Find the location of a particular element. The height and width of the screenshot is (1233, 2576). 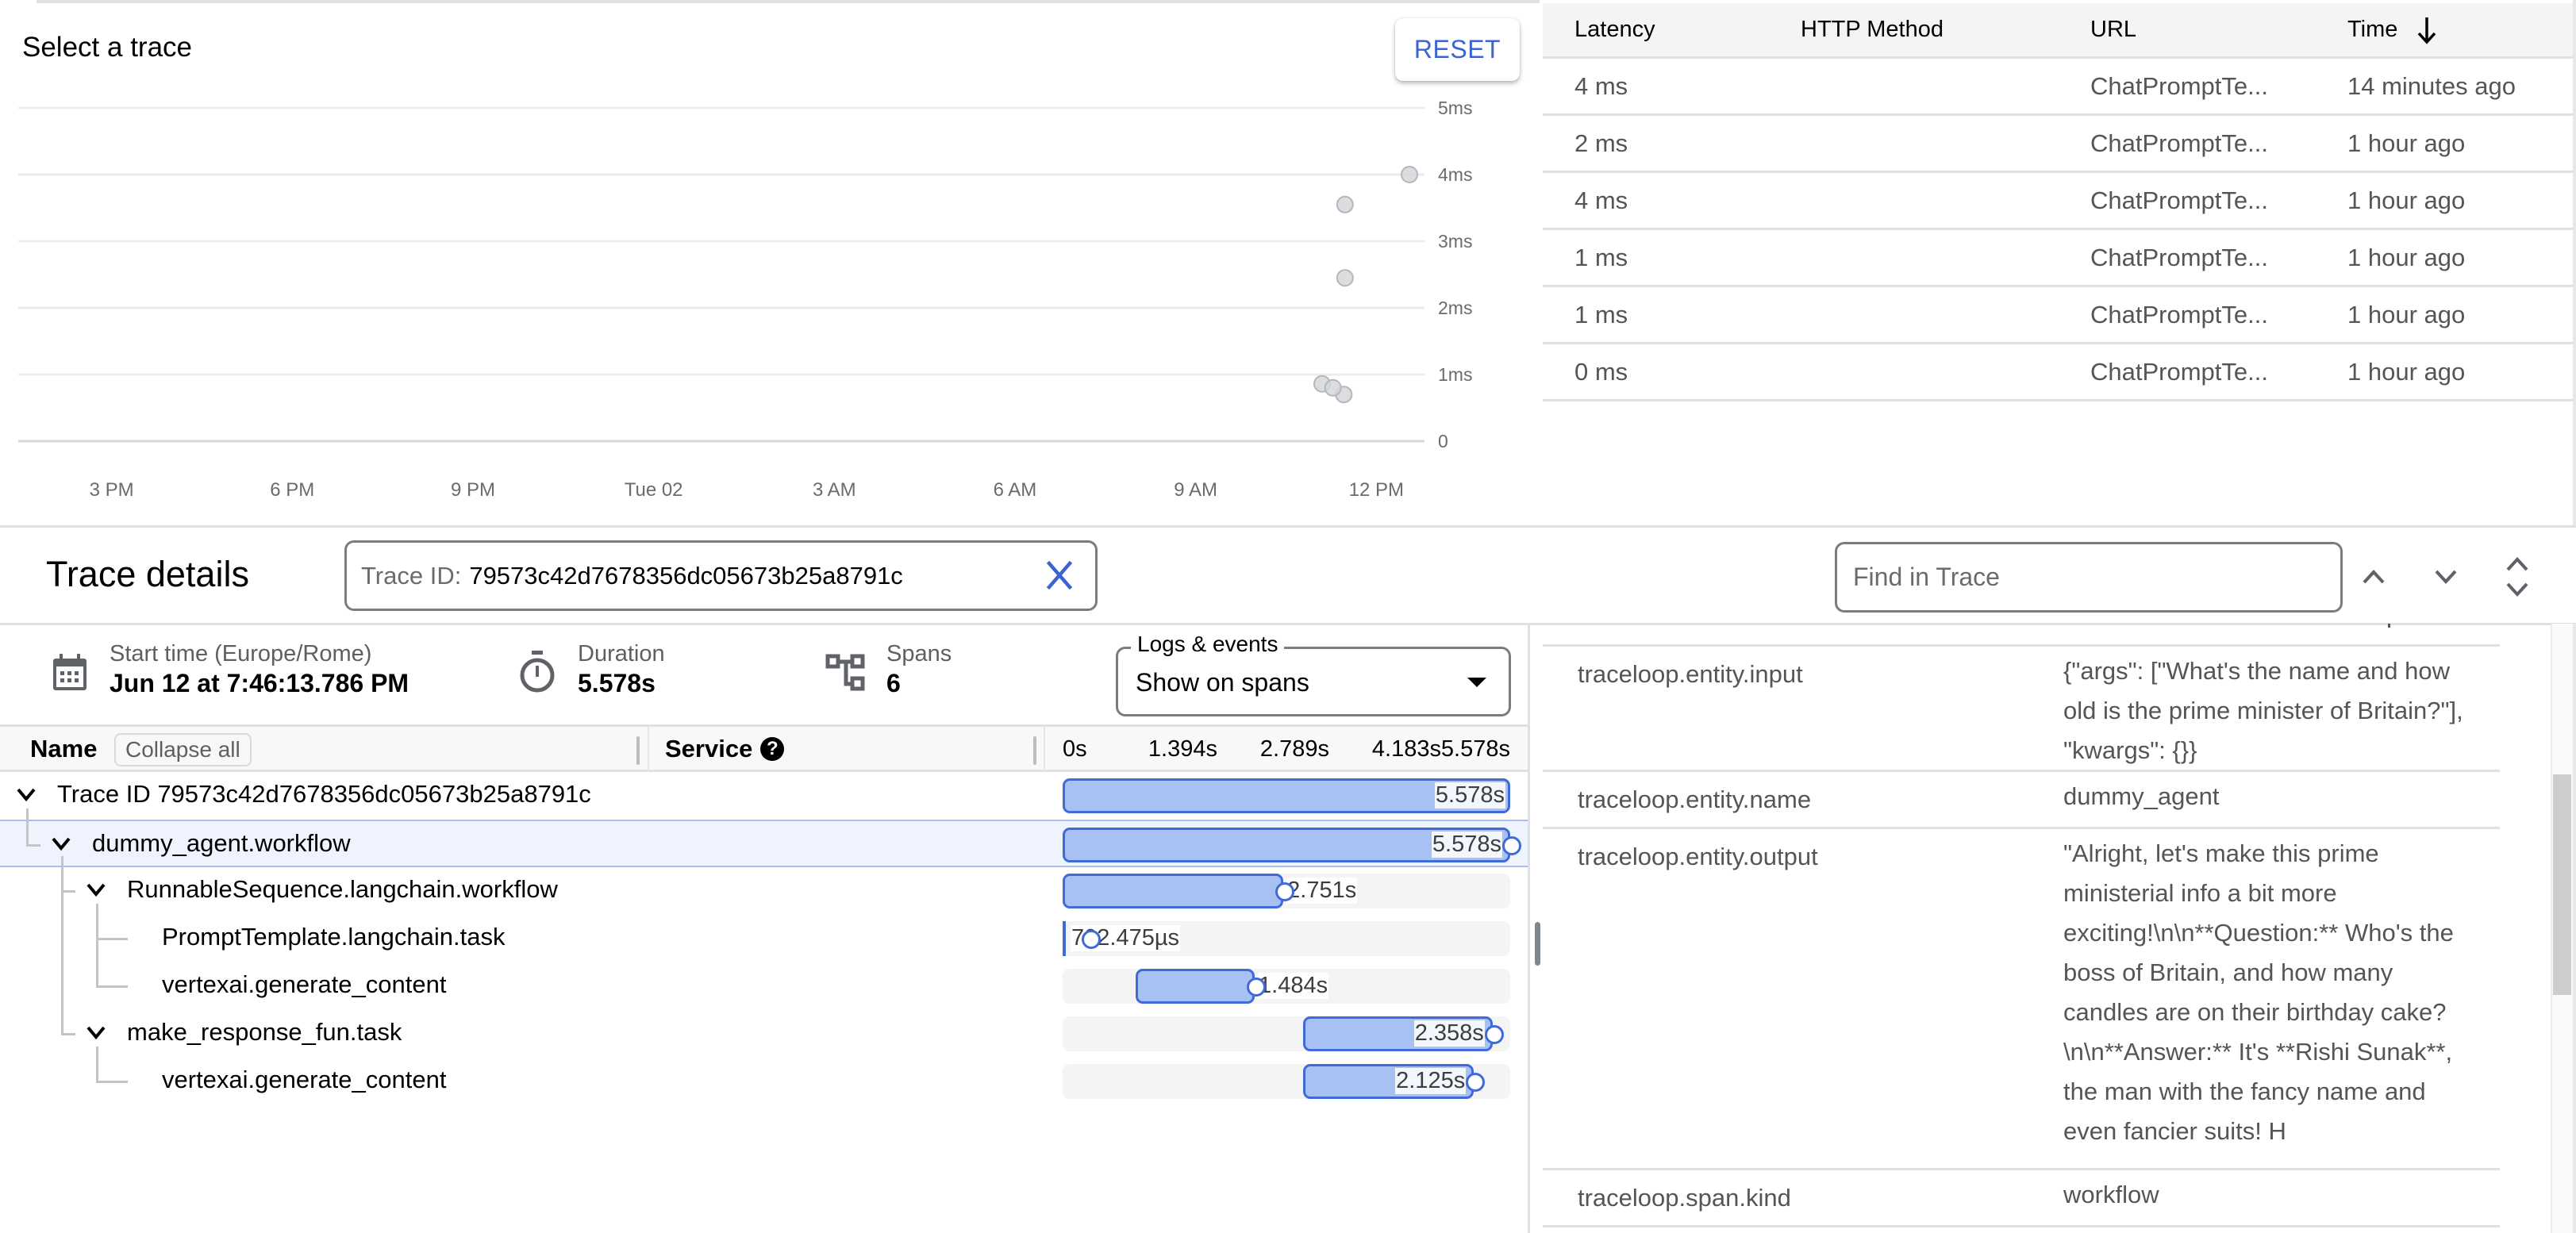

column-header-name: Name is located at coordinates (64, 748).